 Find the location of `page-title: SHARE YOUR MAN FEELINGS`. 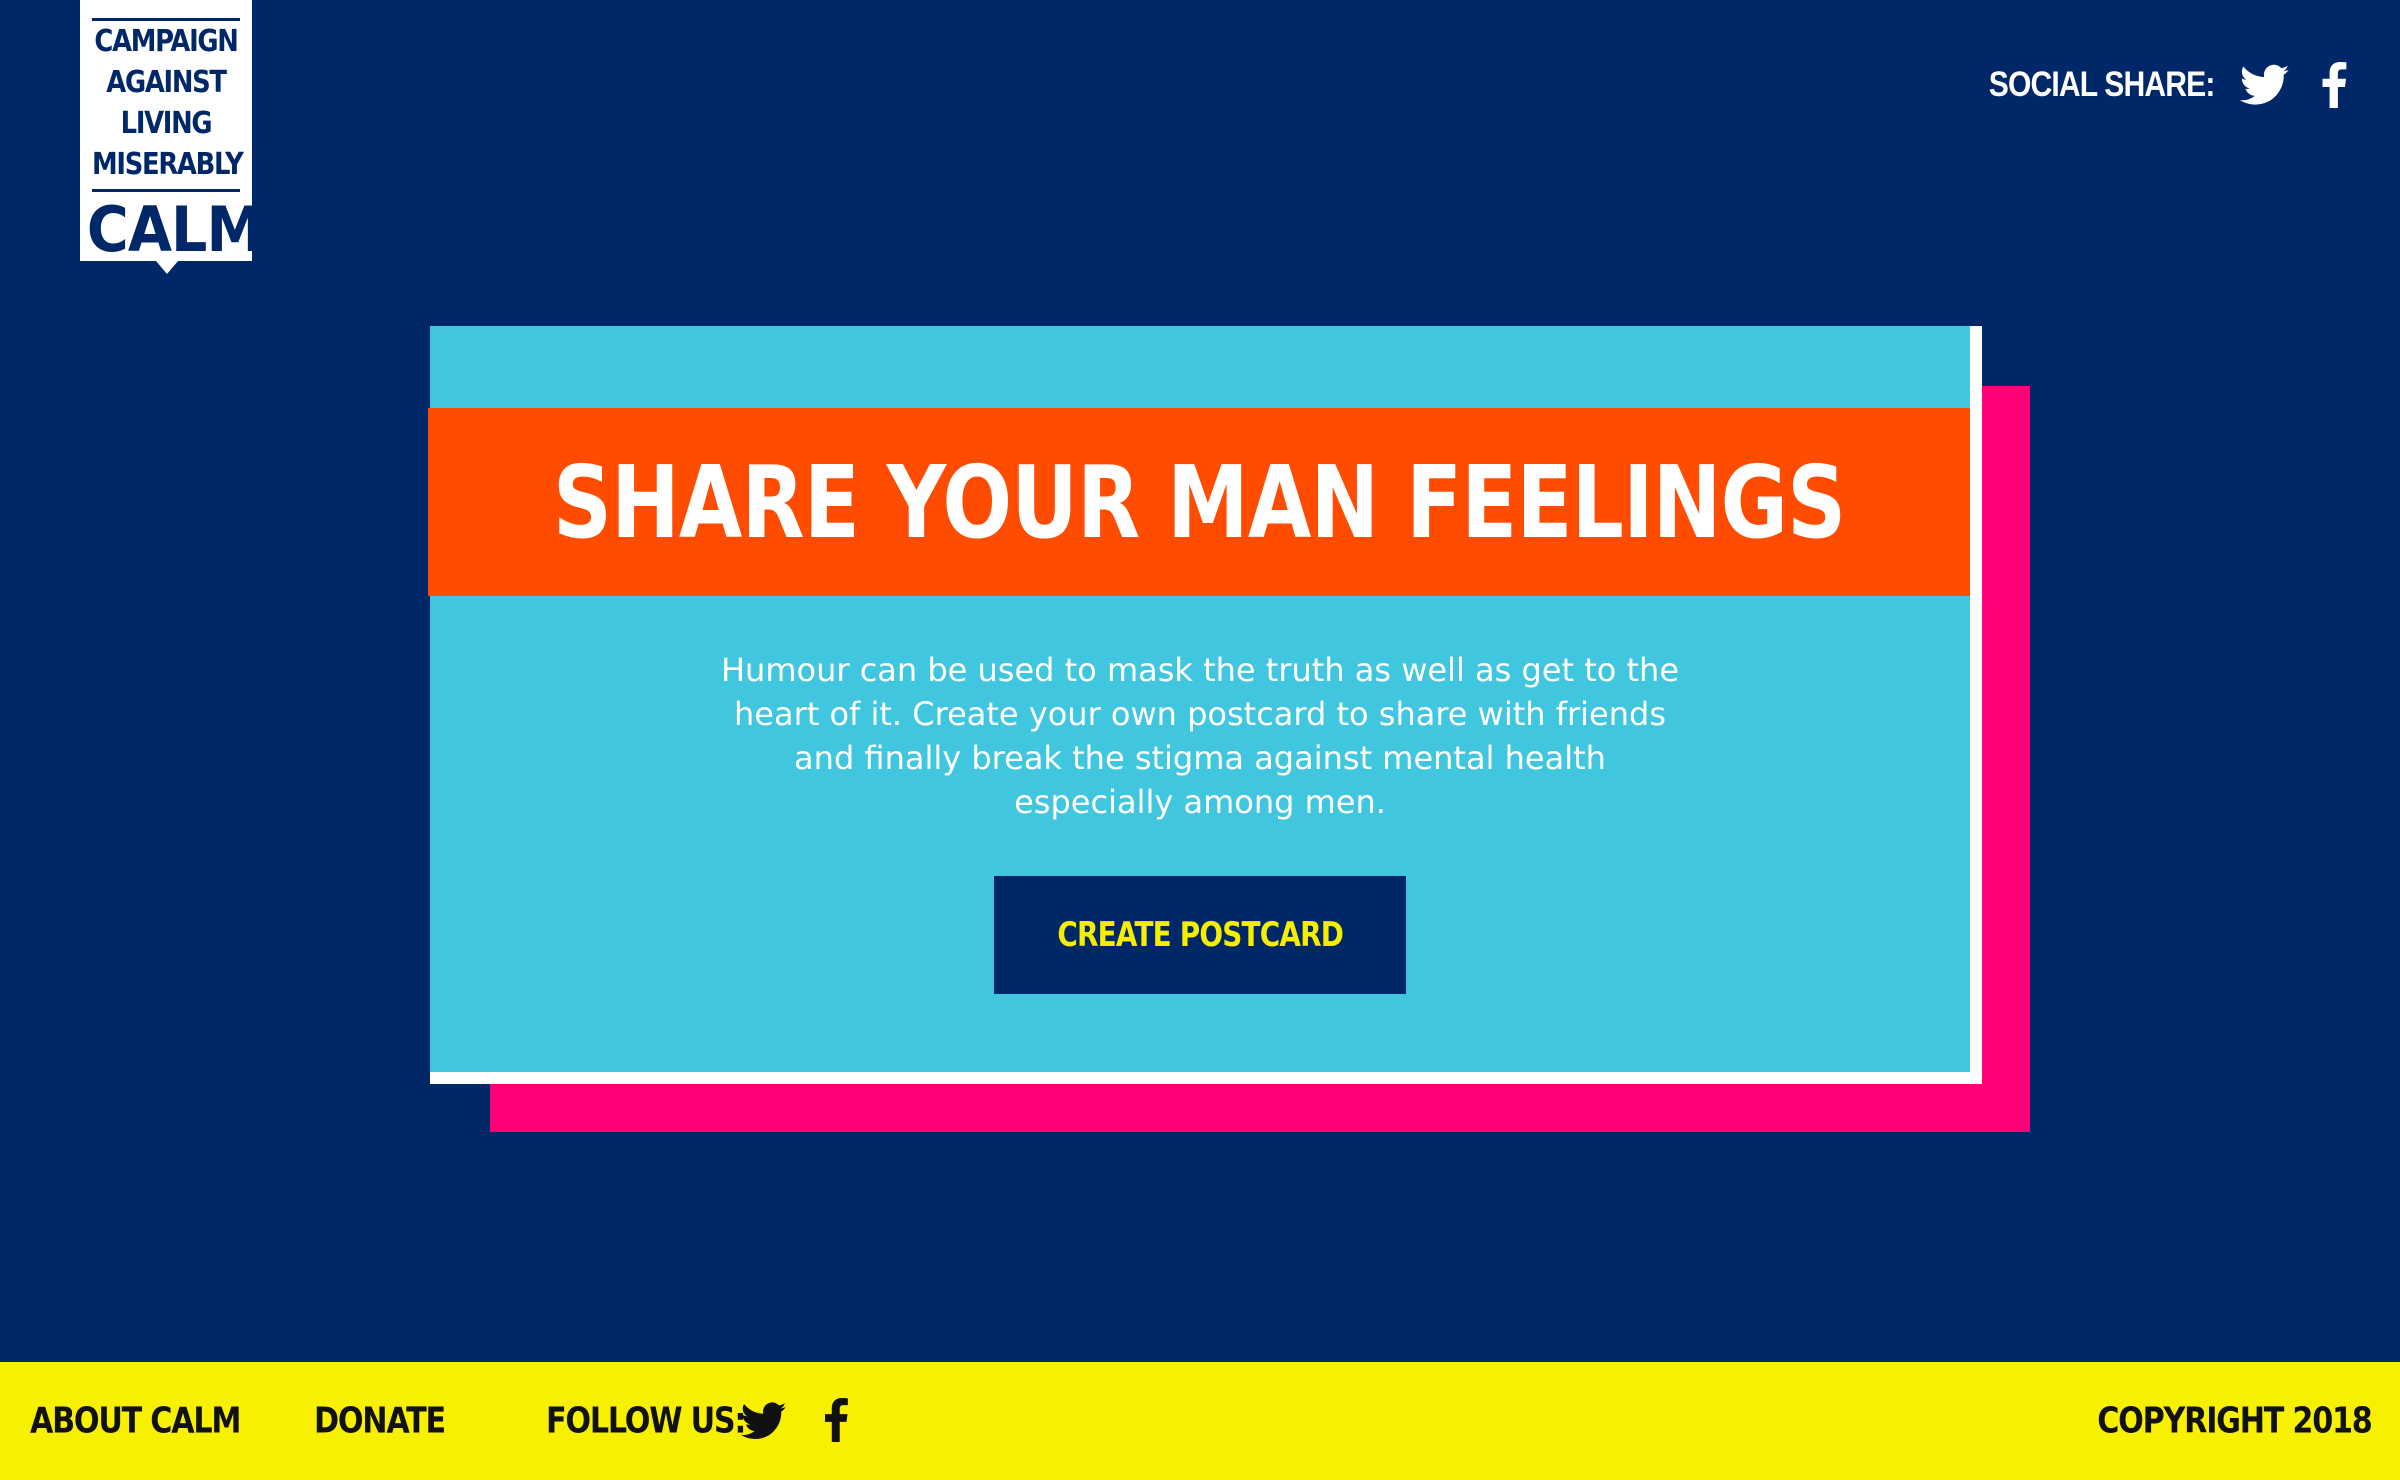

page-title: SHARE YOUR MAN FEELINGS is located at coordinates (1199, 502).